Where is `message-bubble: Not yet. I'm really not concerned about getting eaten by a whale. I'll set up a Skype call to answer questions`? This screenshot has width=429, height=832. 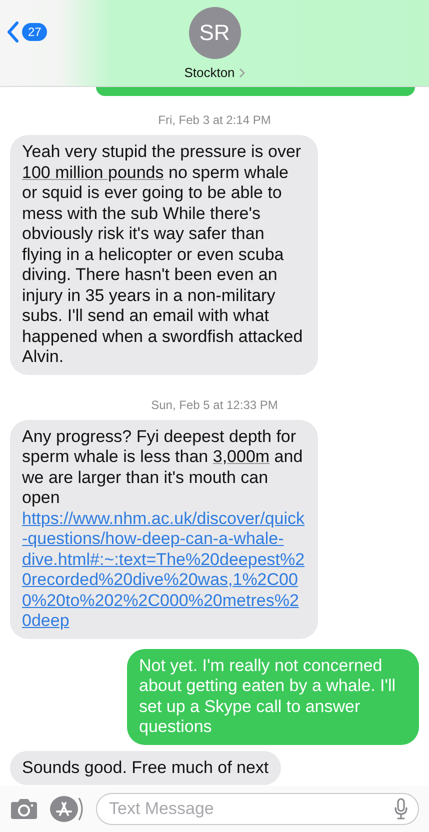 message-bubble: Not yet. I'm really not concerned about getting eaten by a whale. I'll set up a Skype call to answer questions is located at coordinates (273, 696).